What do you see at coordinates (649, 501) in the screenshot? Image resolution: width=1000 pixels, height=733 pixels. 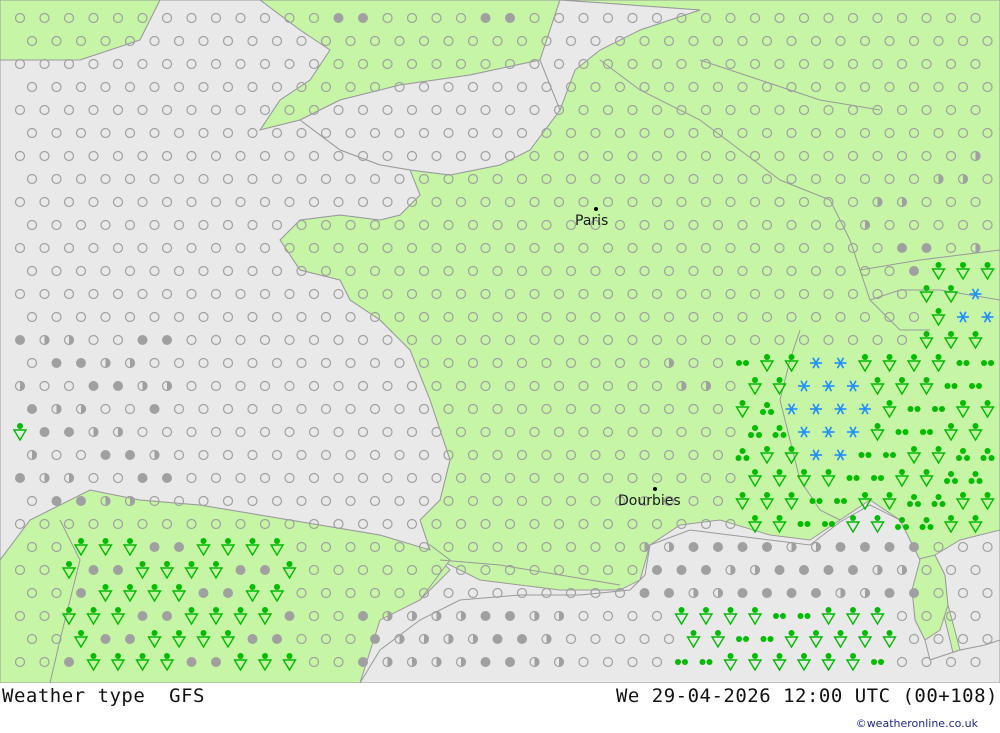 I see `city-label-dourbies: Dourbies` at bounding box center [649, 501].